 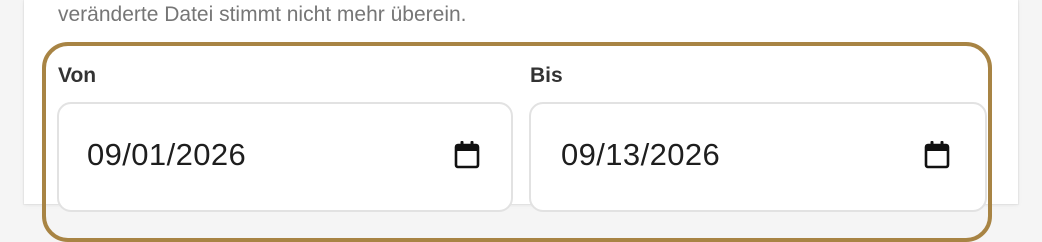 What do you see at coordinates (640, 155) in the screenshot?
I see `to-date-value: 09/13/2026` at bounding box center [640, 155].